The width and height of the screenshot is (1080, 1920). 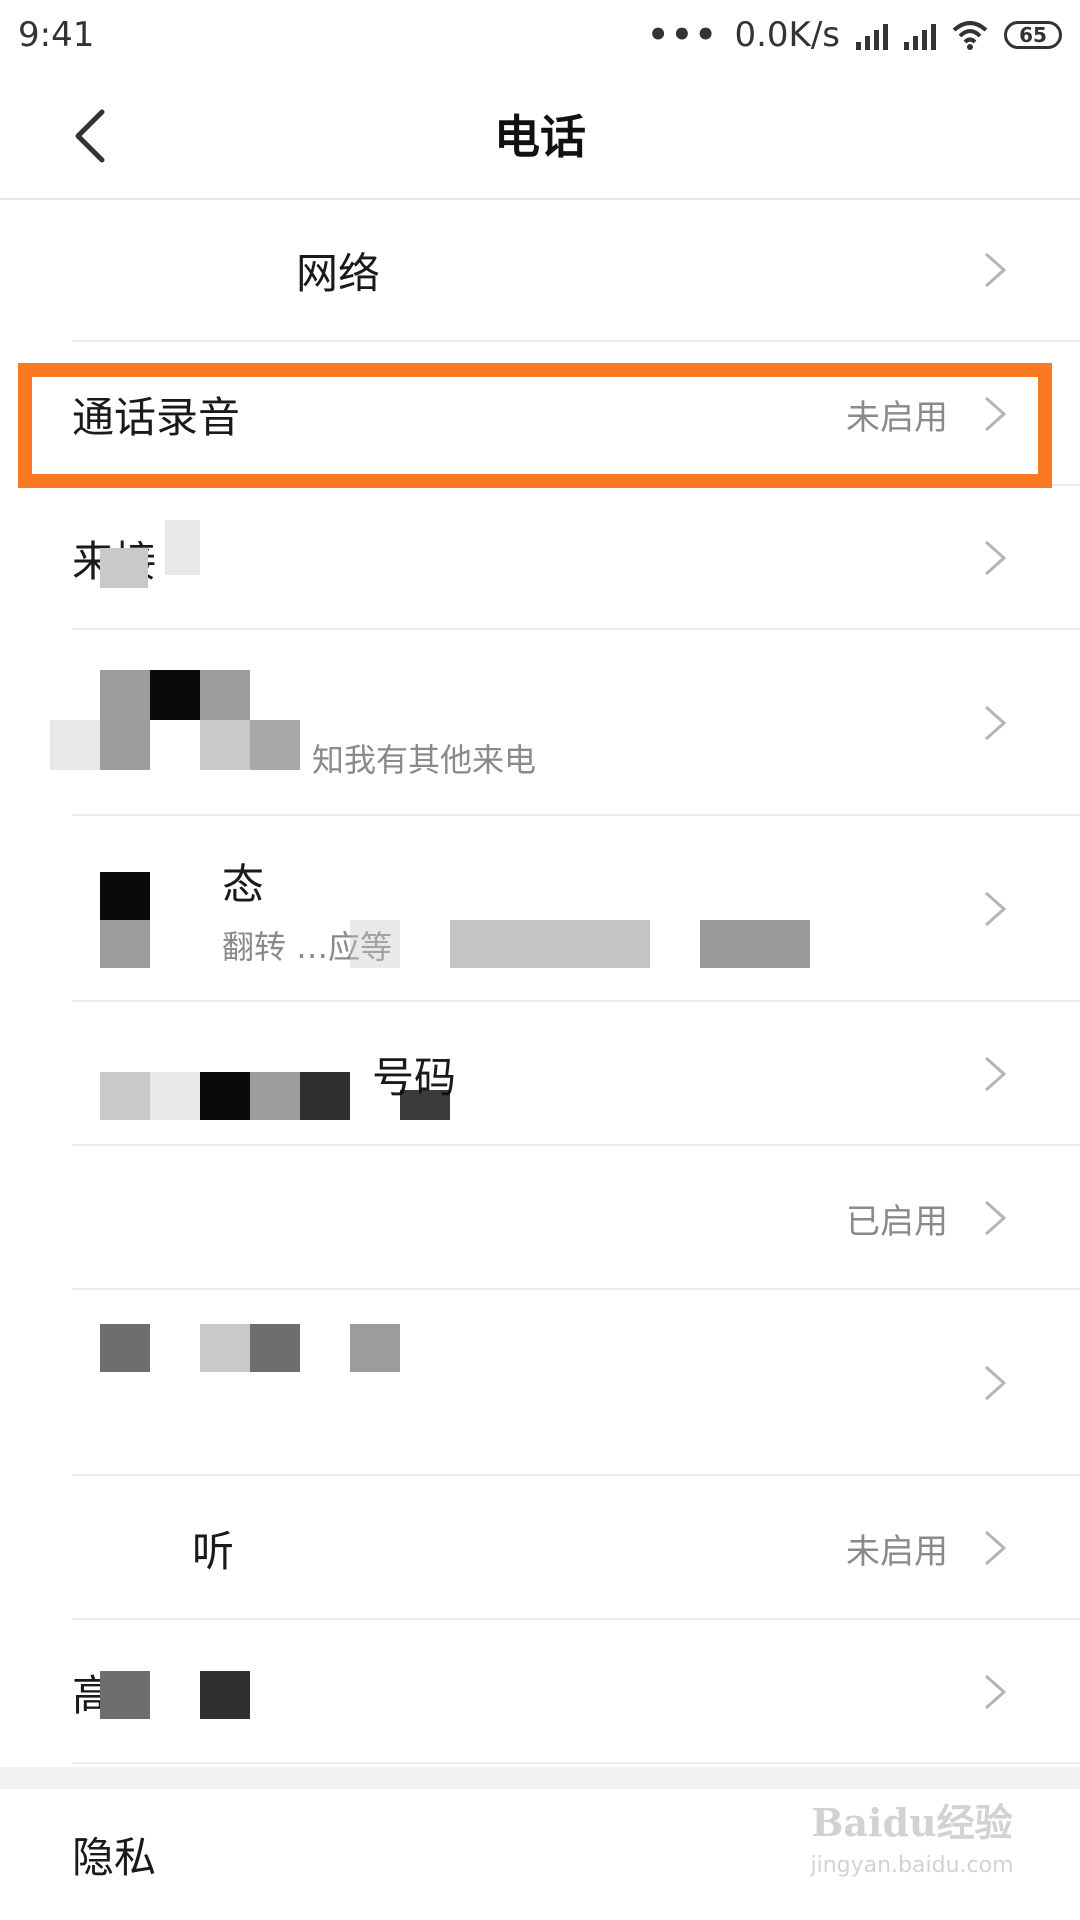 What do you see at coordinates (540, 270) in the screenshot?
I see `list-item: 网络` at bounding box center [540, 270].